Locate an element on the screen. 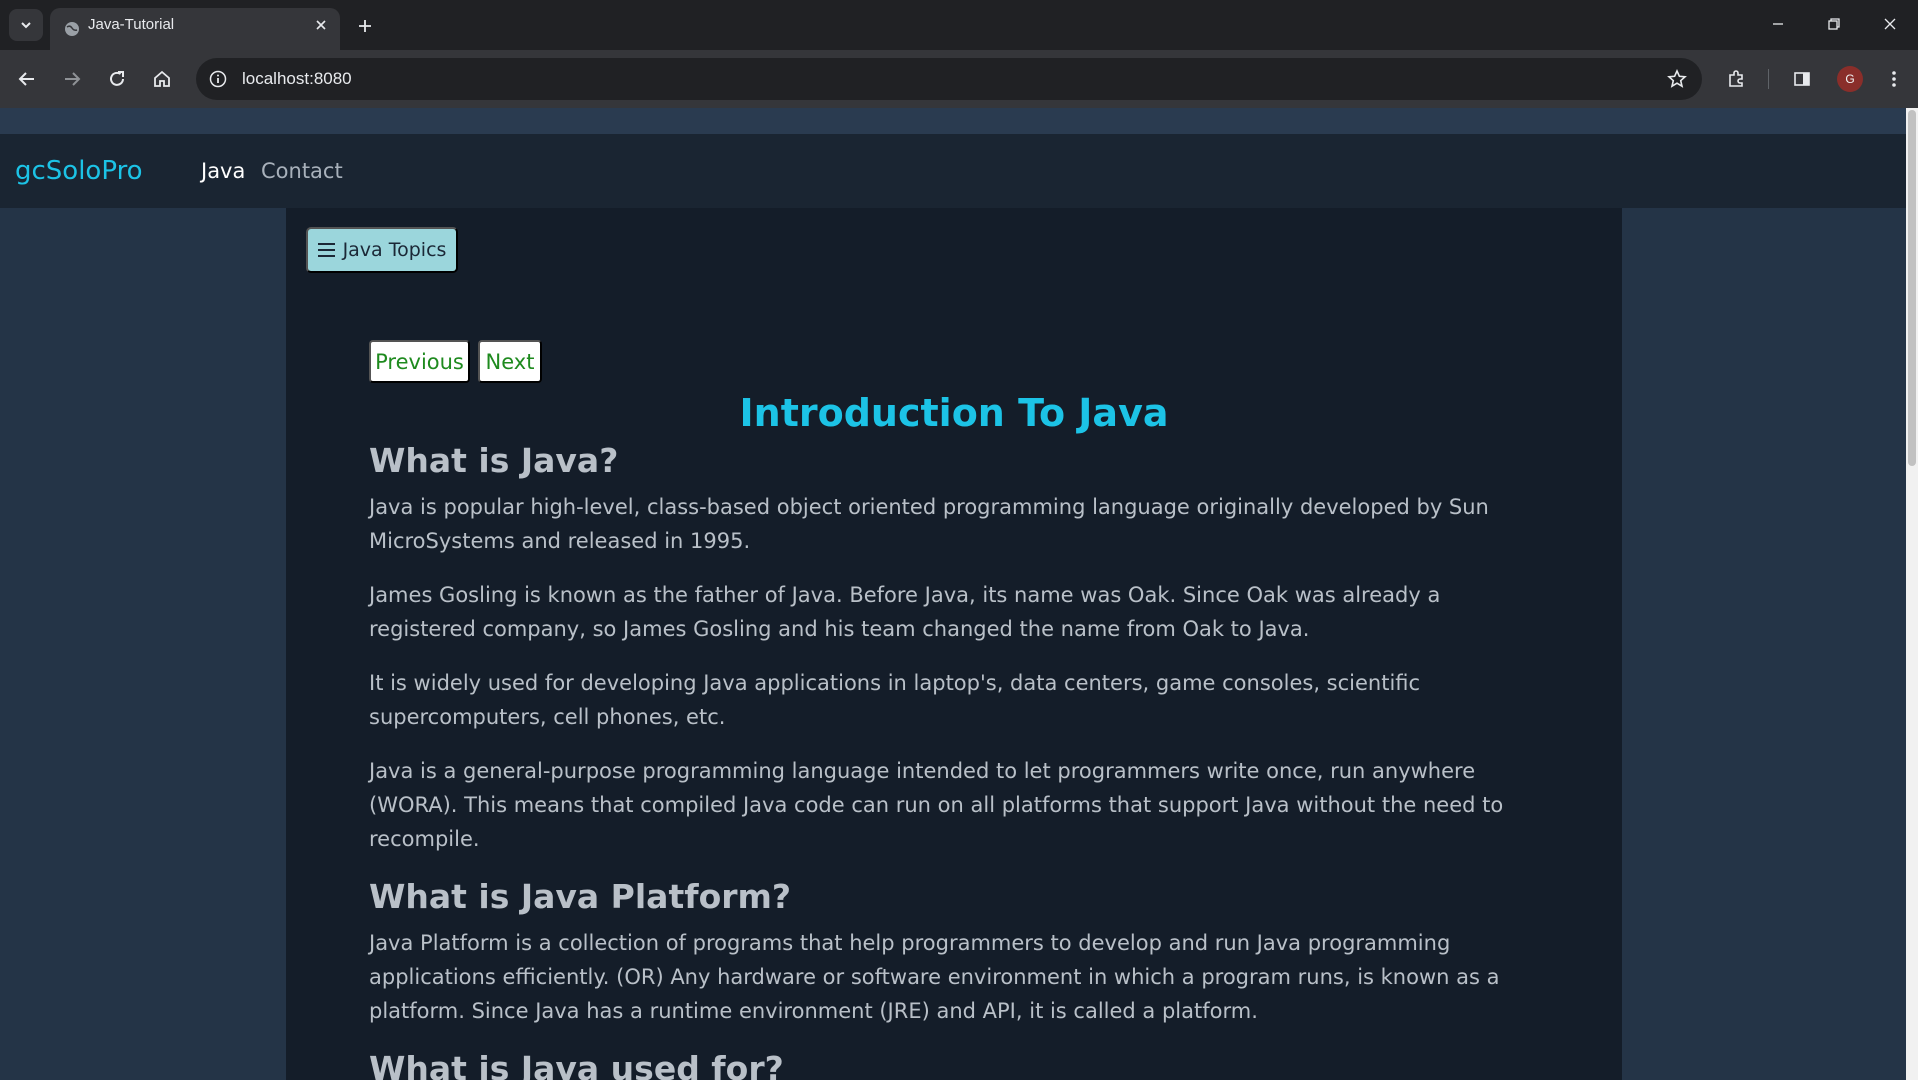 This screenshot has height=1080, width=1918. java-topics-button: Java Topics is located at coordinates (382, 250).